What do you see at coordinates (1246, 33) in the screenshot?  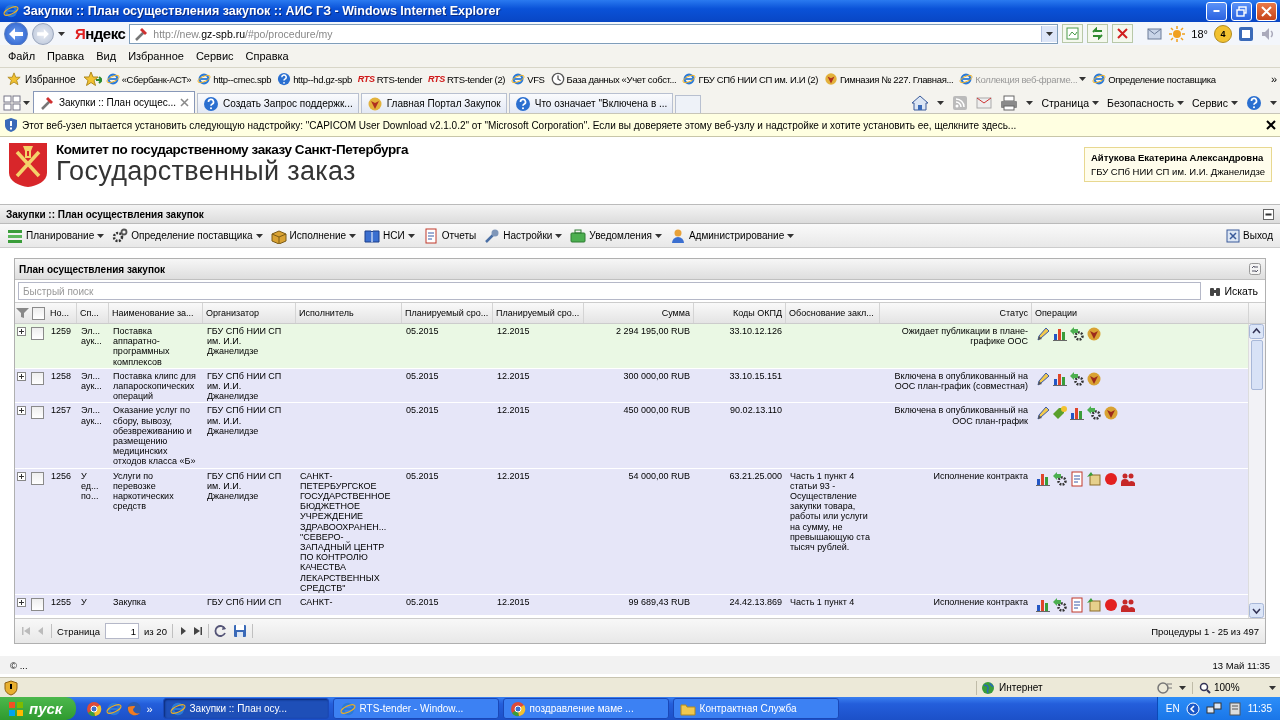 I see `window-icon` at bounding box center [1246, 33].